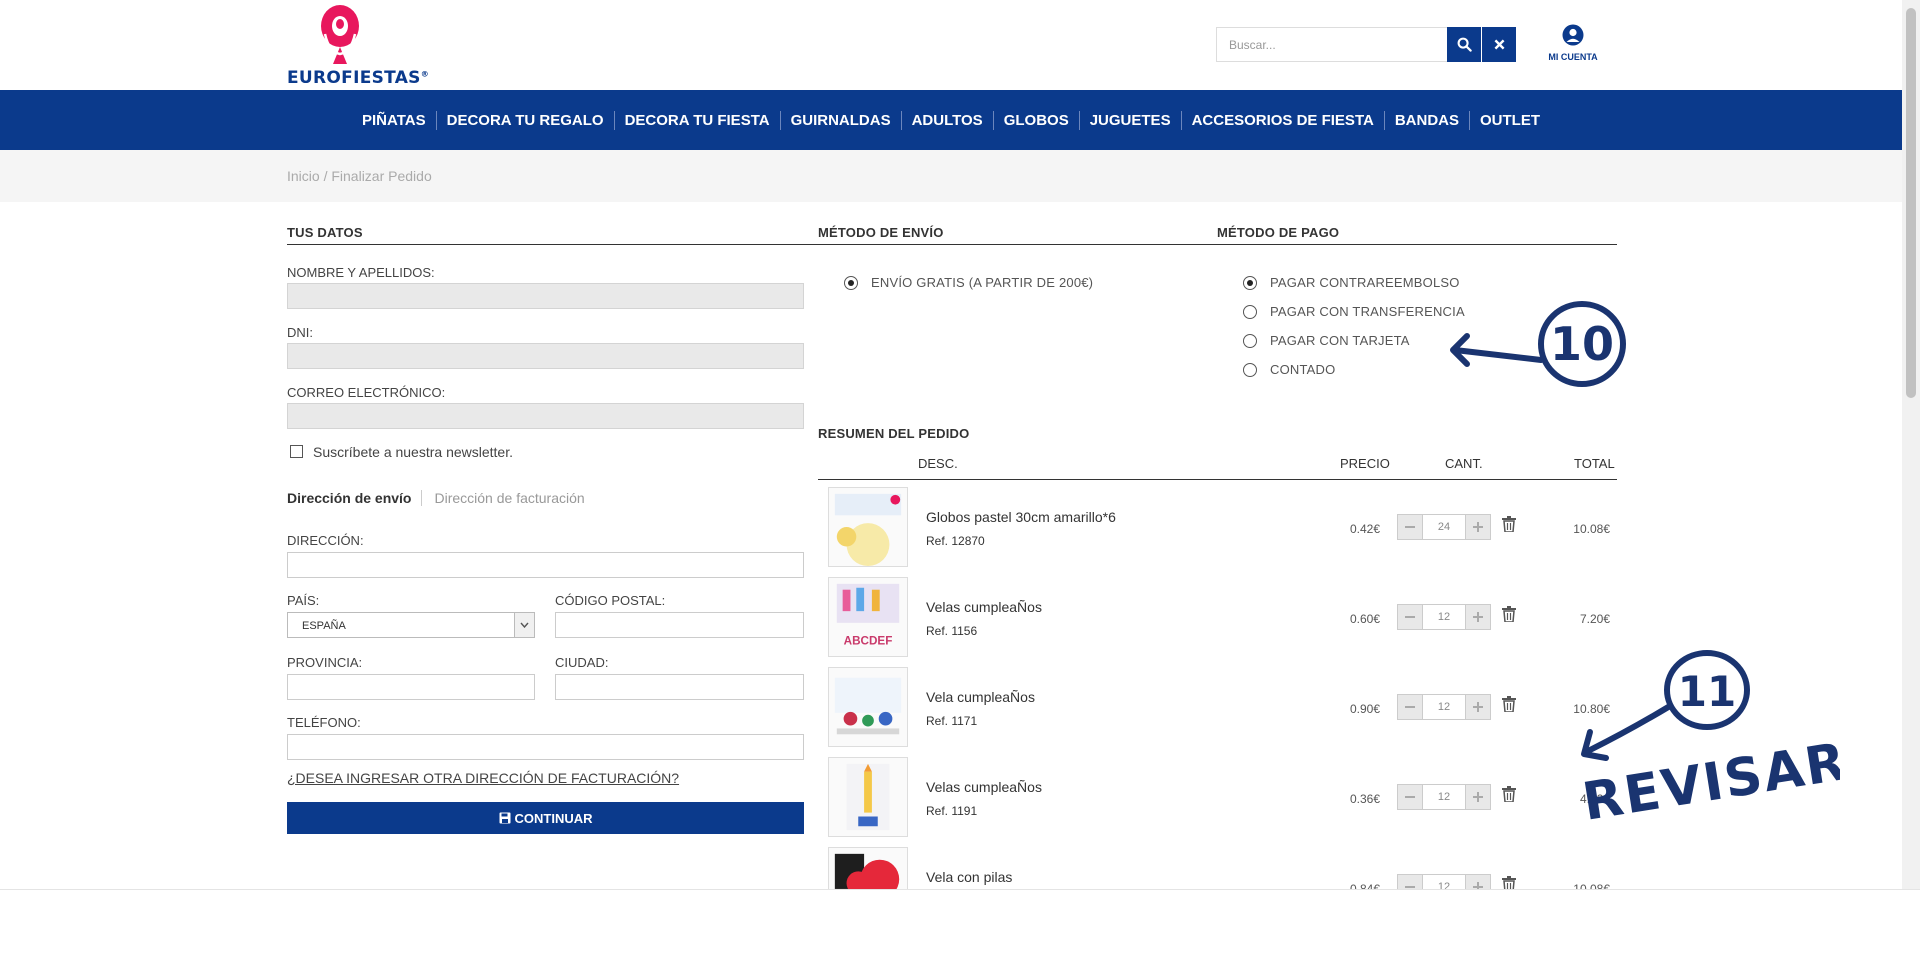  I want to click on nombre-label: NOMBRE Y APELLIDOS:, so click(361, 272).